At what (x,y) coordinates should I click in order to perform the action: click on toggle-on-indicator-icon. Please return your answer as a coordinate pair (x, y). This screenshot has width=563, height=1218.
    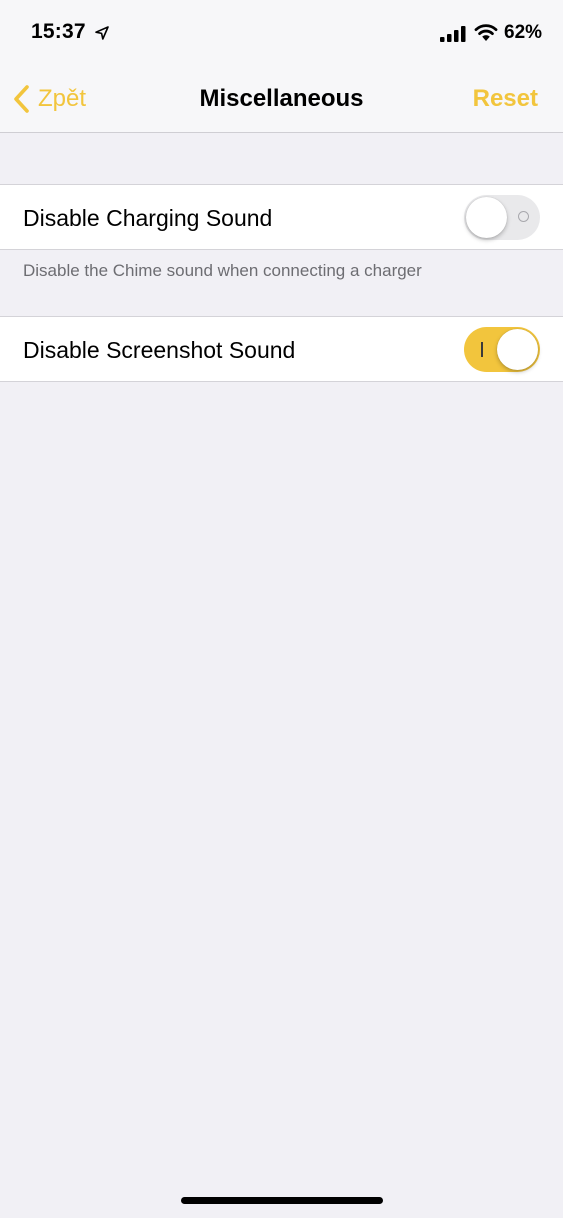
    Looking at the image, I should click on (482, 349).